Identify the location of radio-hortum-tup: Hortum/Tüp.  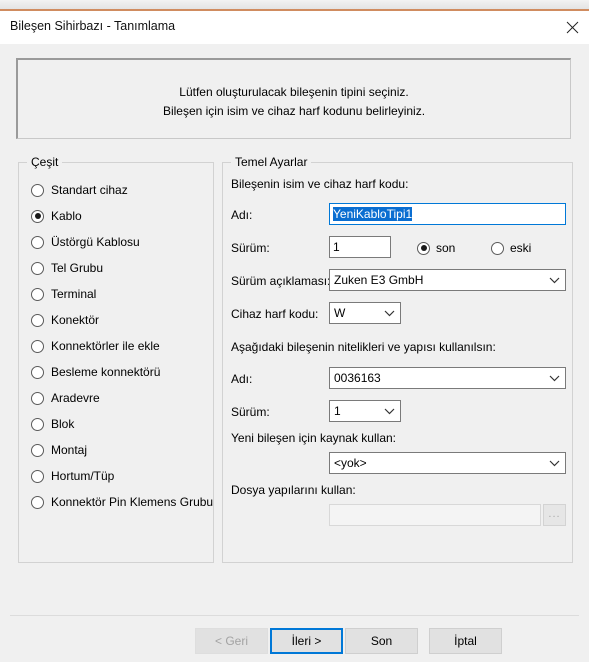
(122, 476).